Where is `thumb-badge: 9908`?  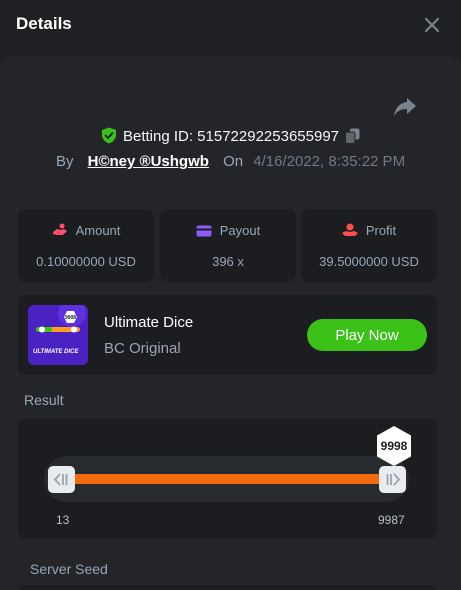 thumb-badge: 9908 is located at coordinates (70, 318).